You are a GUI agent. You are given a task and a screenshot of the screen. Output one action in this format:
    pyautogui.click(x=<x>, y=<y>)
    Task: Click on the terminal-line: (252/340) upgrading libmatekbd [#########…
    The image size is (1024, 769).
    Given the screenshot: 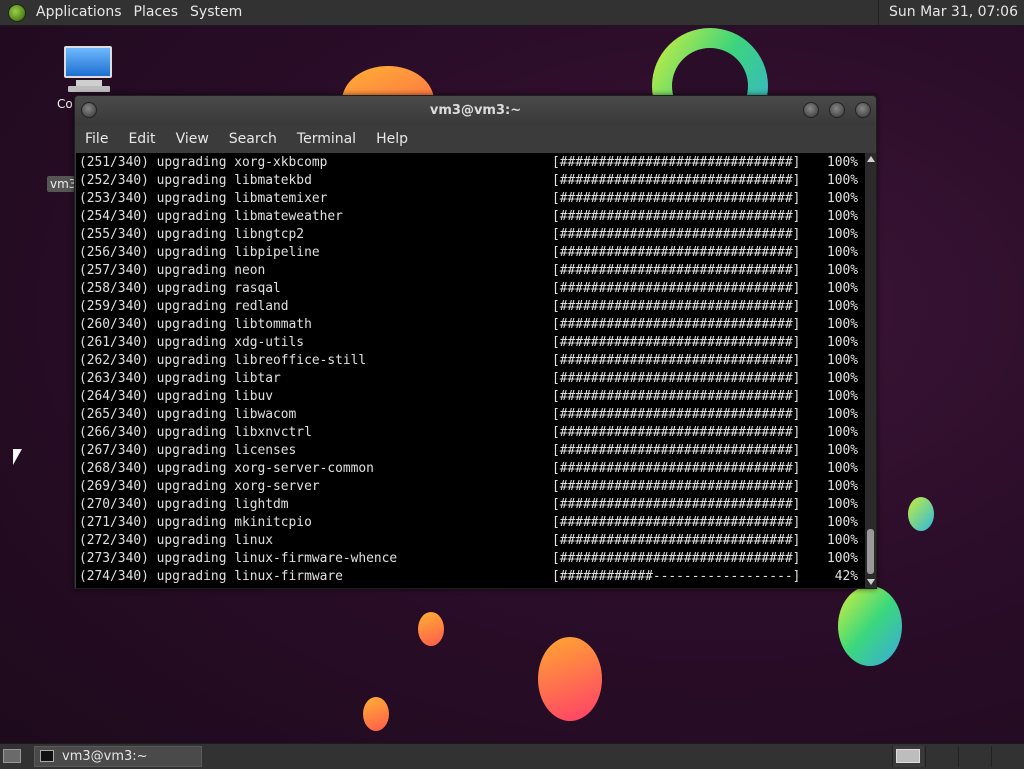 What is the action you would take?
    pyautogui.click(x=472, y=181)
    